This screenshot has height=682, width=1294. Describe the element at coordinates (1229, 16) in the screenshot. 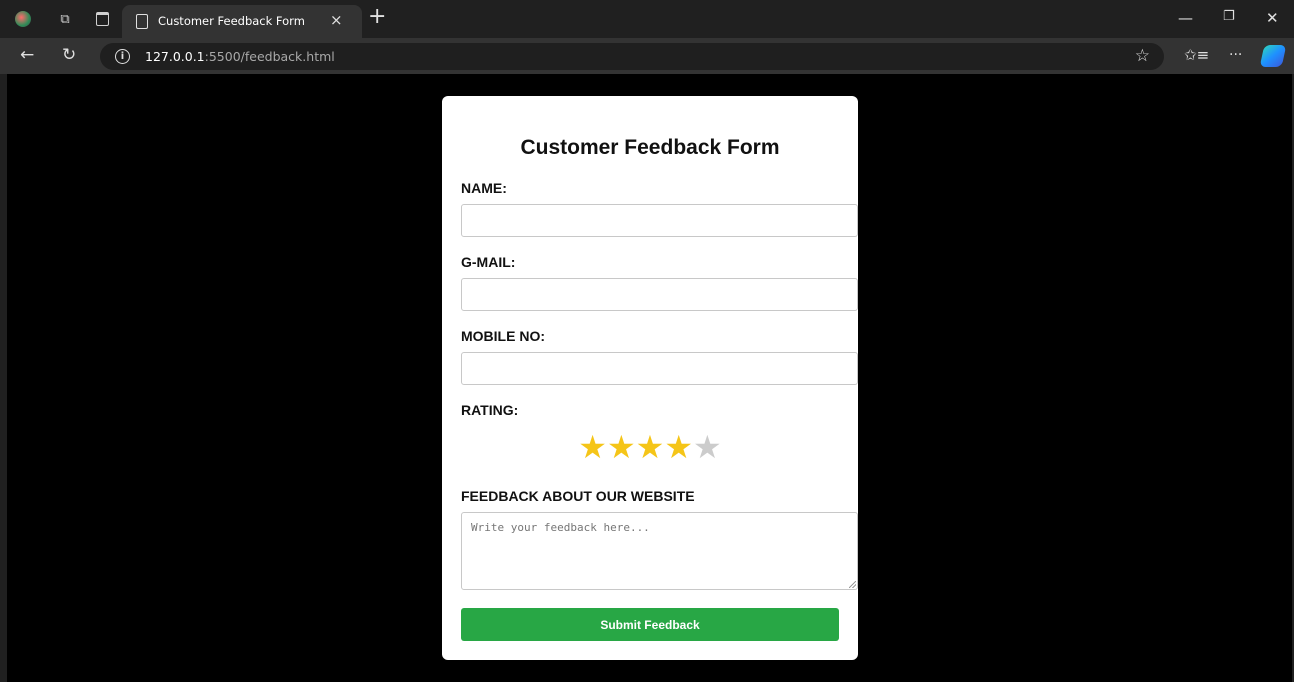

I see `restore-button: ❐` at that location.